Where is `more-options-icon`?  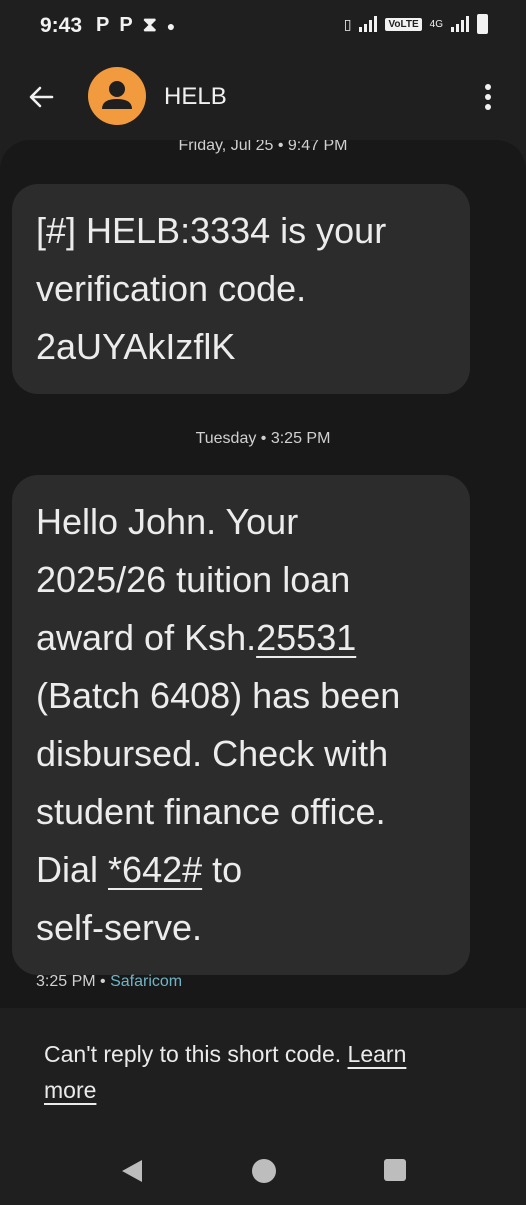 more-options-icon is located at coordinates (488, 97).